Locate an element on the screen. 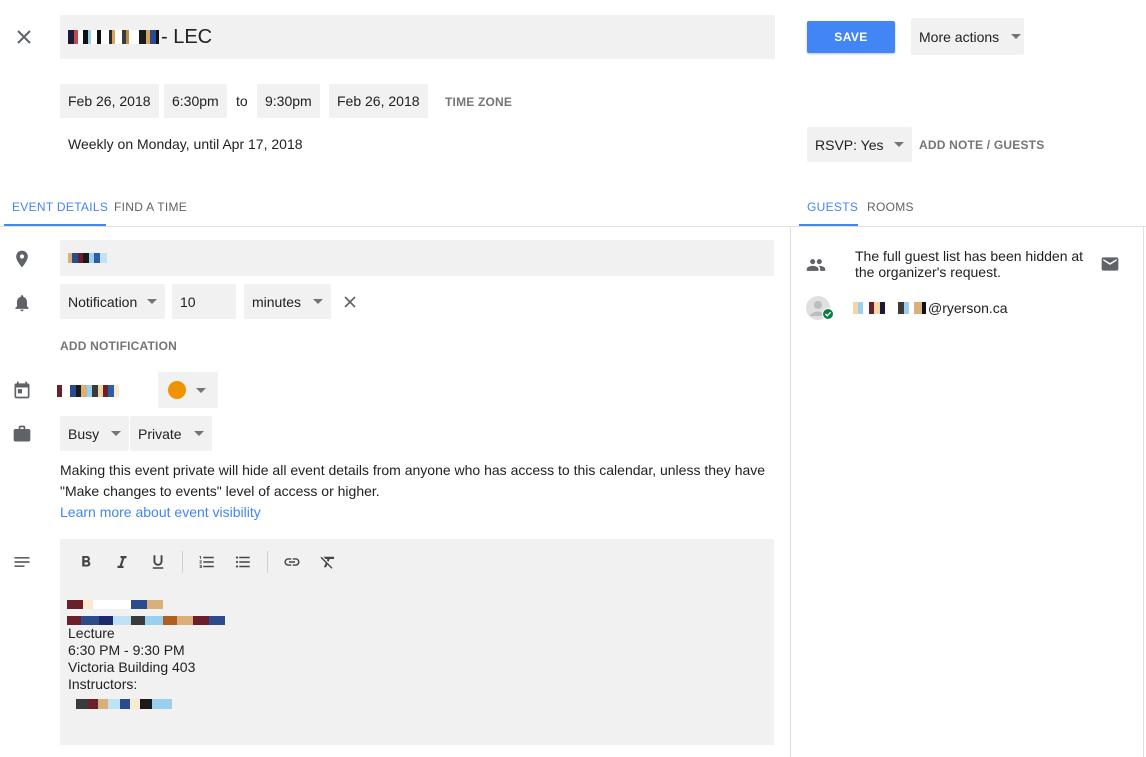  end-date-picker: Feb 26, 2018 is located at coordinates (378, 101).